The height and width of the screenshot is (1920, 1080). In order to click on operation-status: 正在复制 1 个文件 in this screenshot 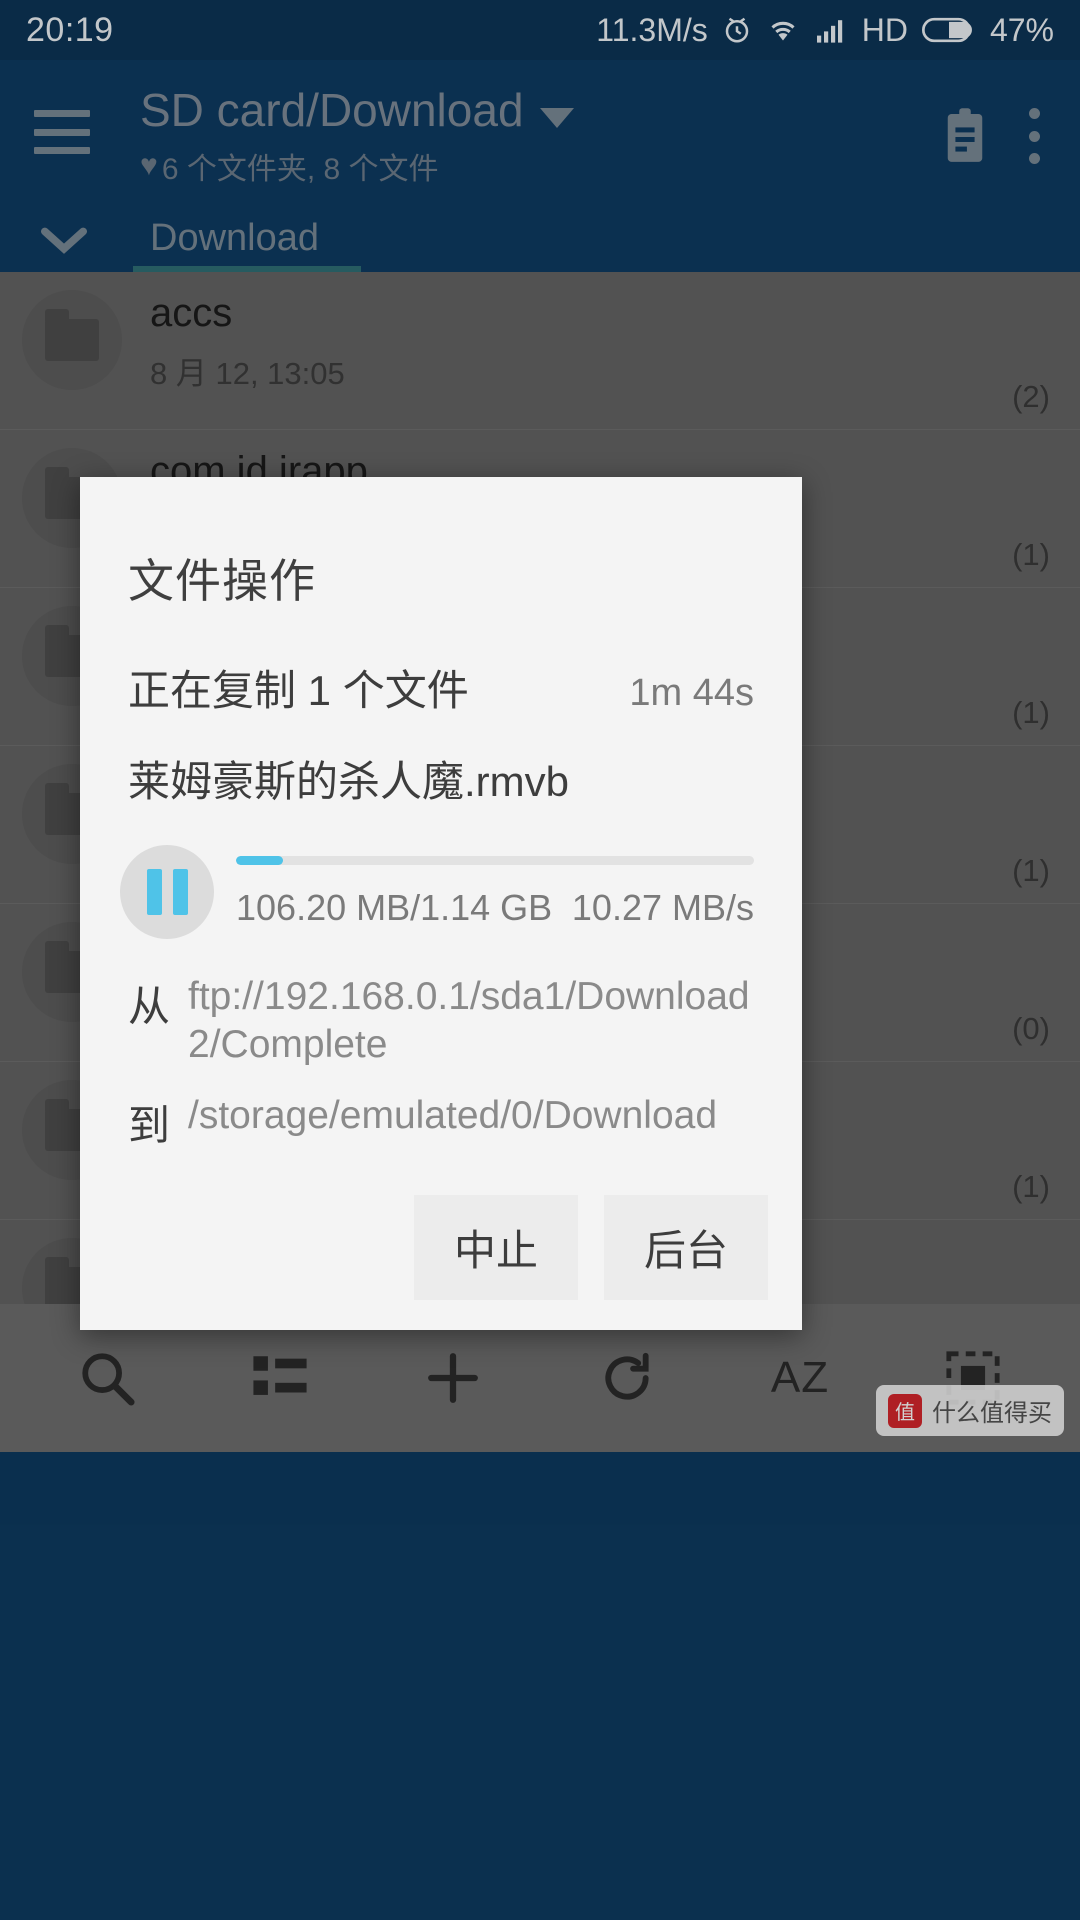, I will do `click(298, 690)`.